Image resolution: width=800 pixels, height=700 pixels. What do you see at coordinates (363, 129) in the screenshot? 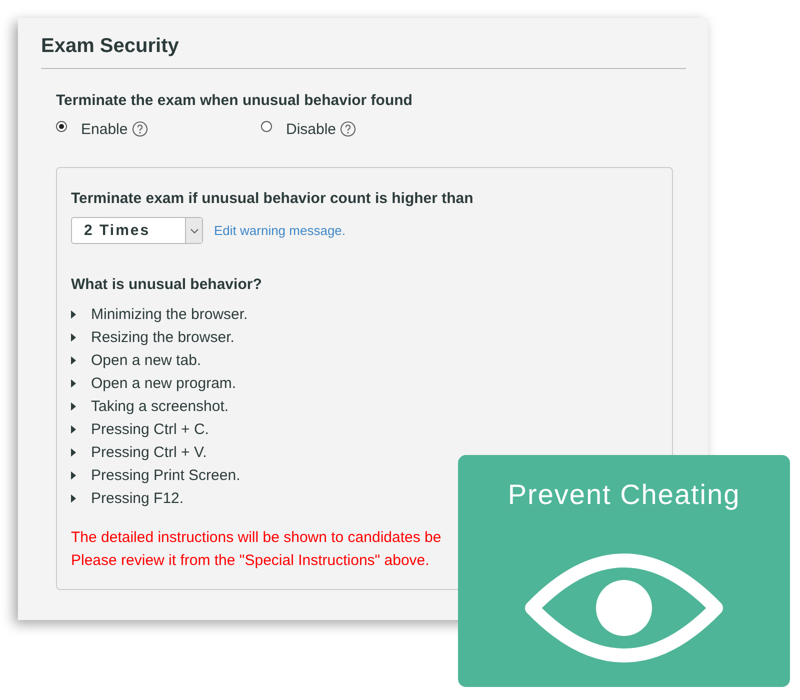
I see `radio-option: Disable` at bounding box center [363, 129].